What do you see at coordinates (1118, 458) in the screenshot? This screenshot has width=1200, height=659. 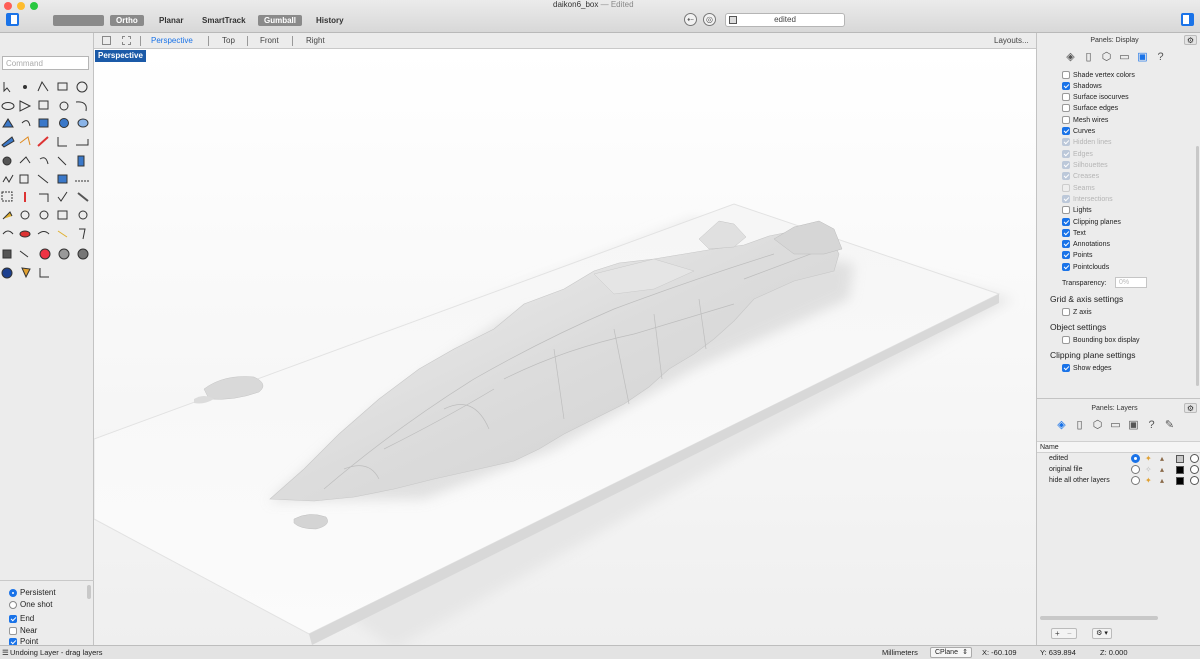 I see `layer-row-edited: edited ✦ ▴` at bounding box center [1118, 458].